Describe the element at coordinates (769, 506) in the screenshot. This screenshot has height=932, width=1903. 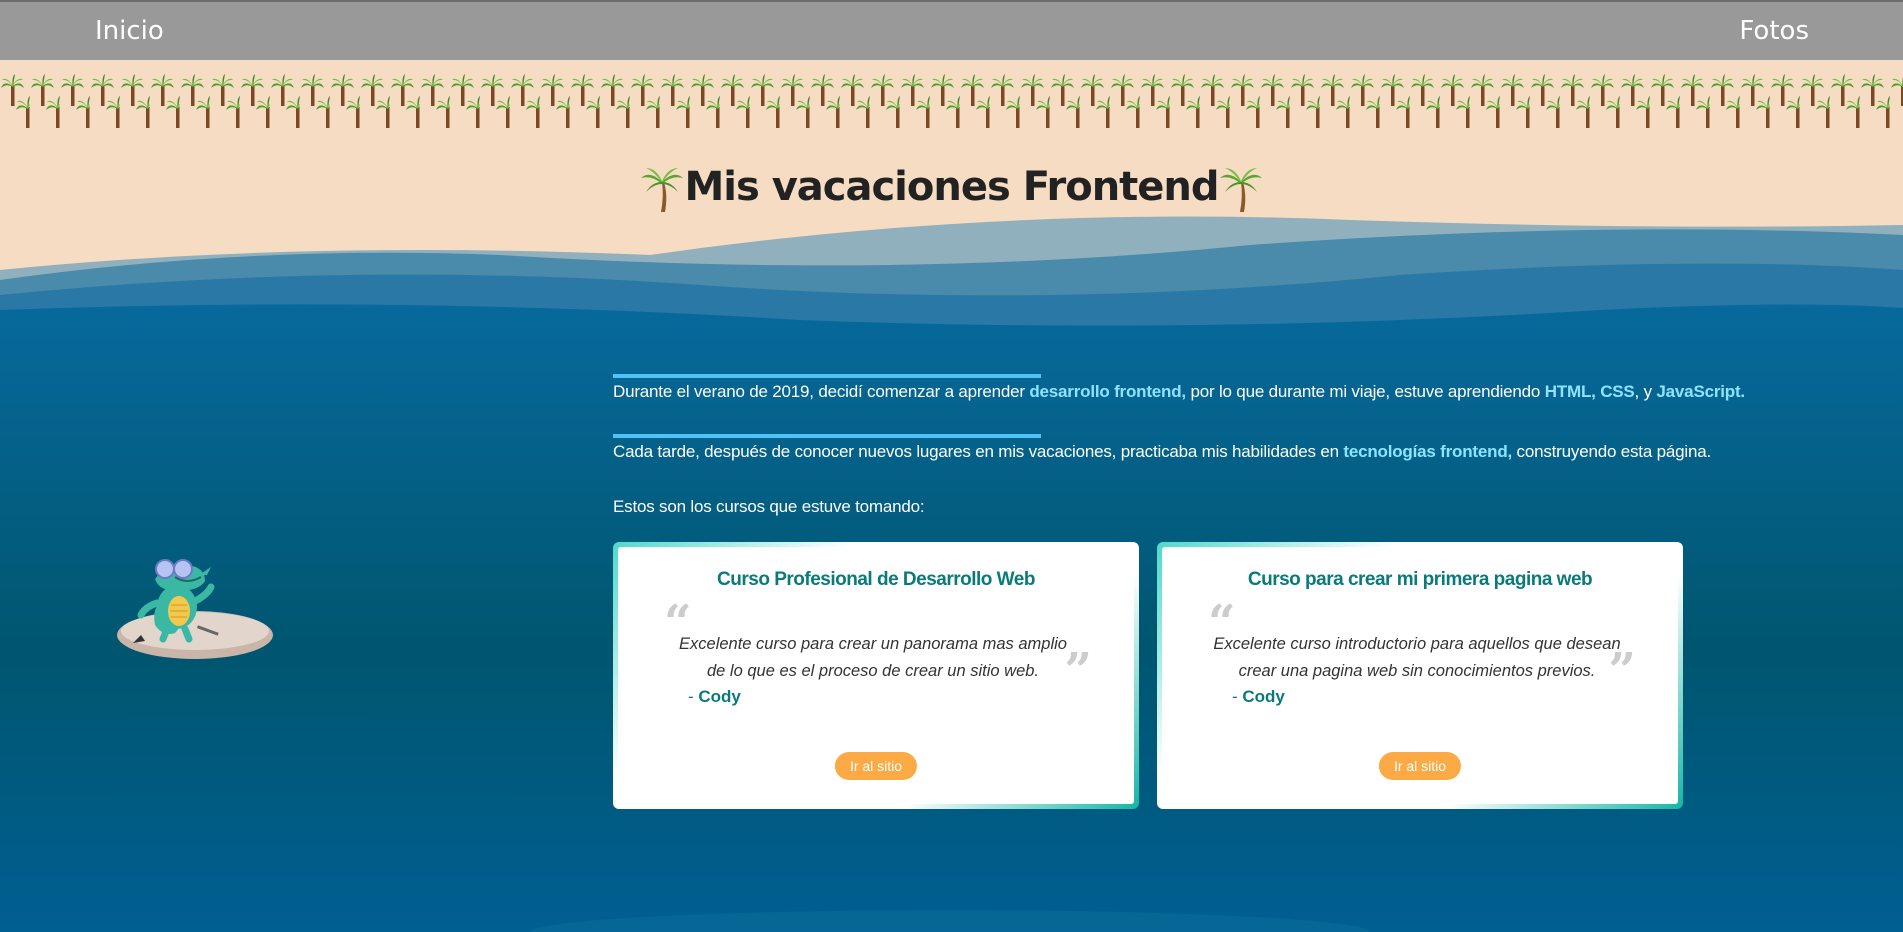
I see `courses-intro: Estos son los cursos que estuve tomando:` at that location.